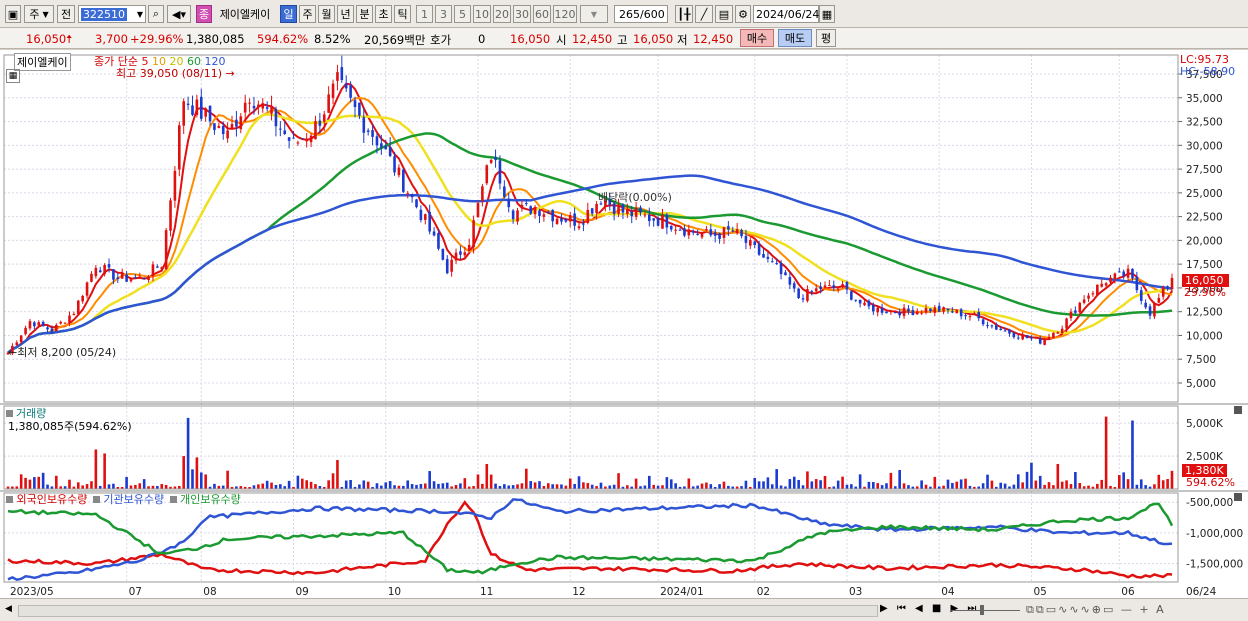 The image size is (1248, 621). I want to click on buy-button: 매수, so click(757, 38).